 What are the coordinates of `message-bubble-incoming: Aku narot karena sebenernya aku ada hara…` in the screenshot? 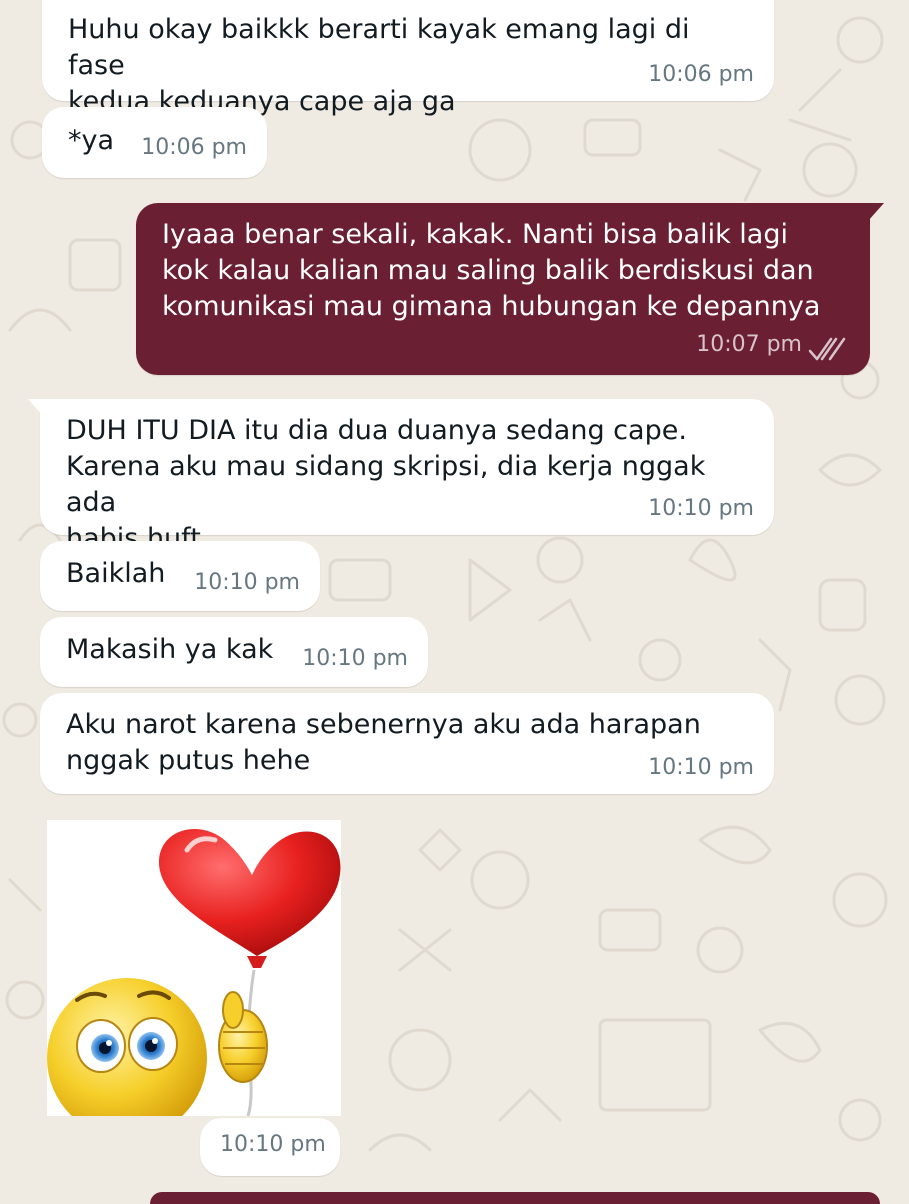 It's located at (407, 743).